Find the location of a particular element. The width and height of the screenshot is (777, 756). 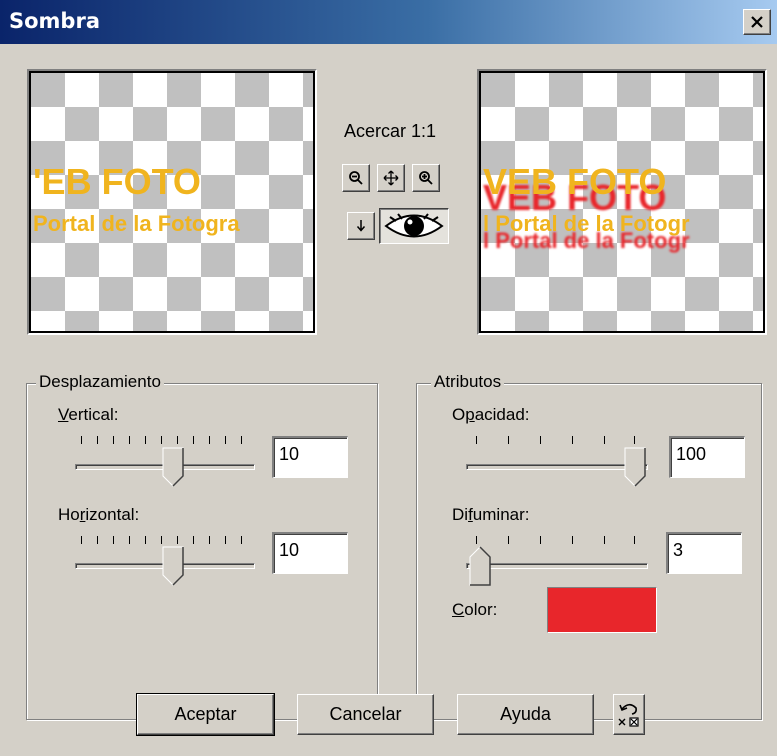

reset-button is located at coordinates (629, 714).